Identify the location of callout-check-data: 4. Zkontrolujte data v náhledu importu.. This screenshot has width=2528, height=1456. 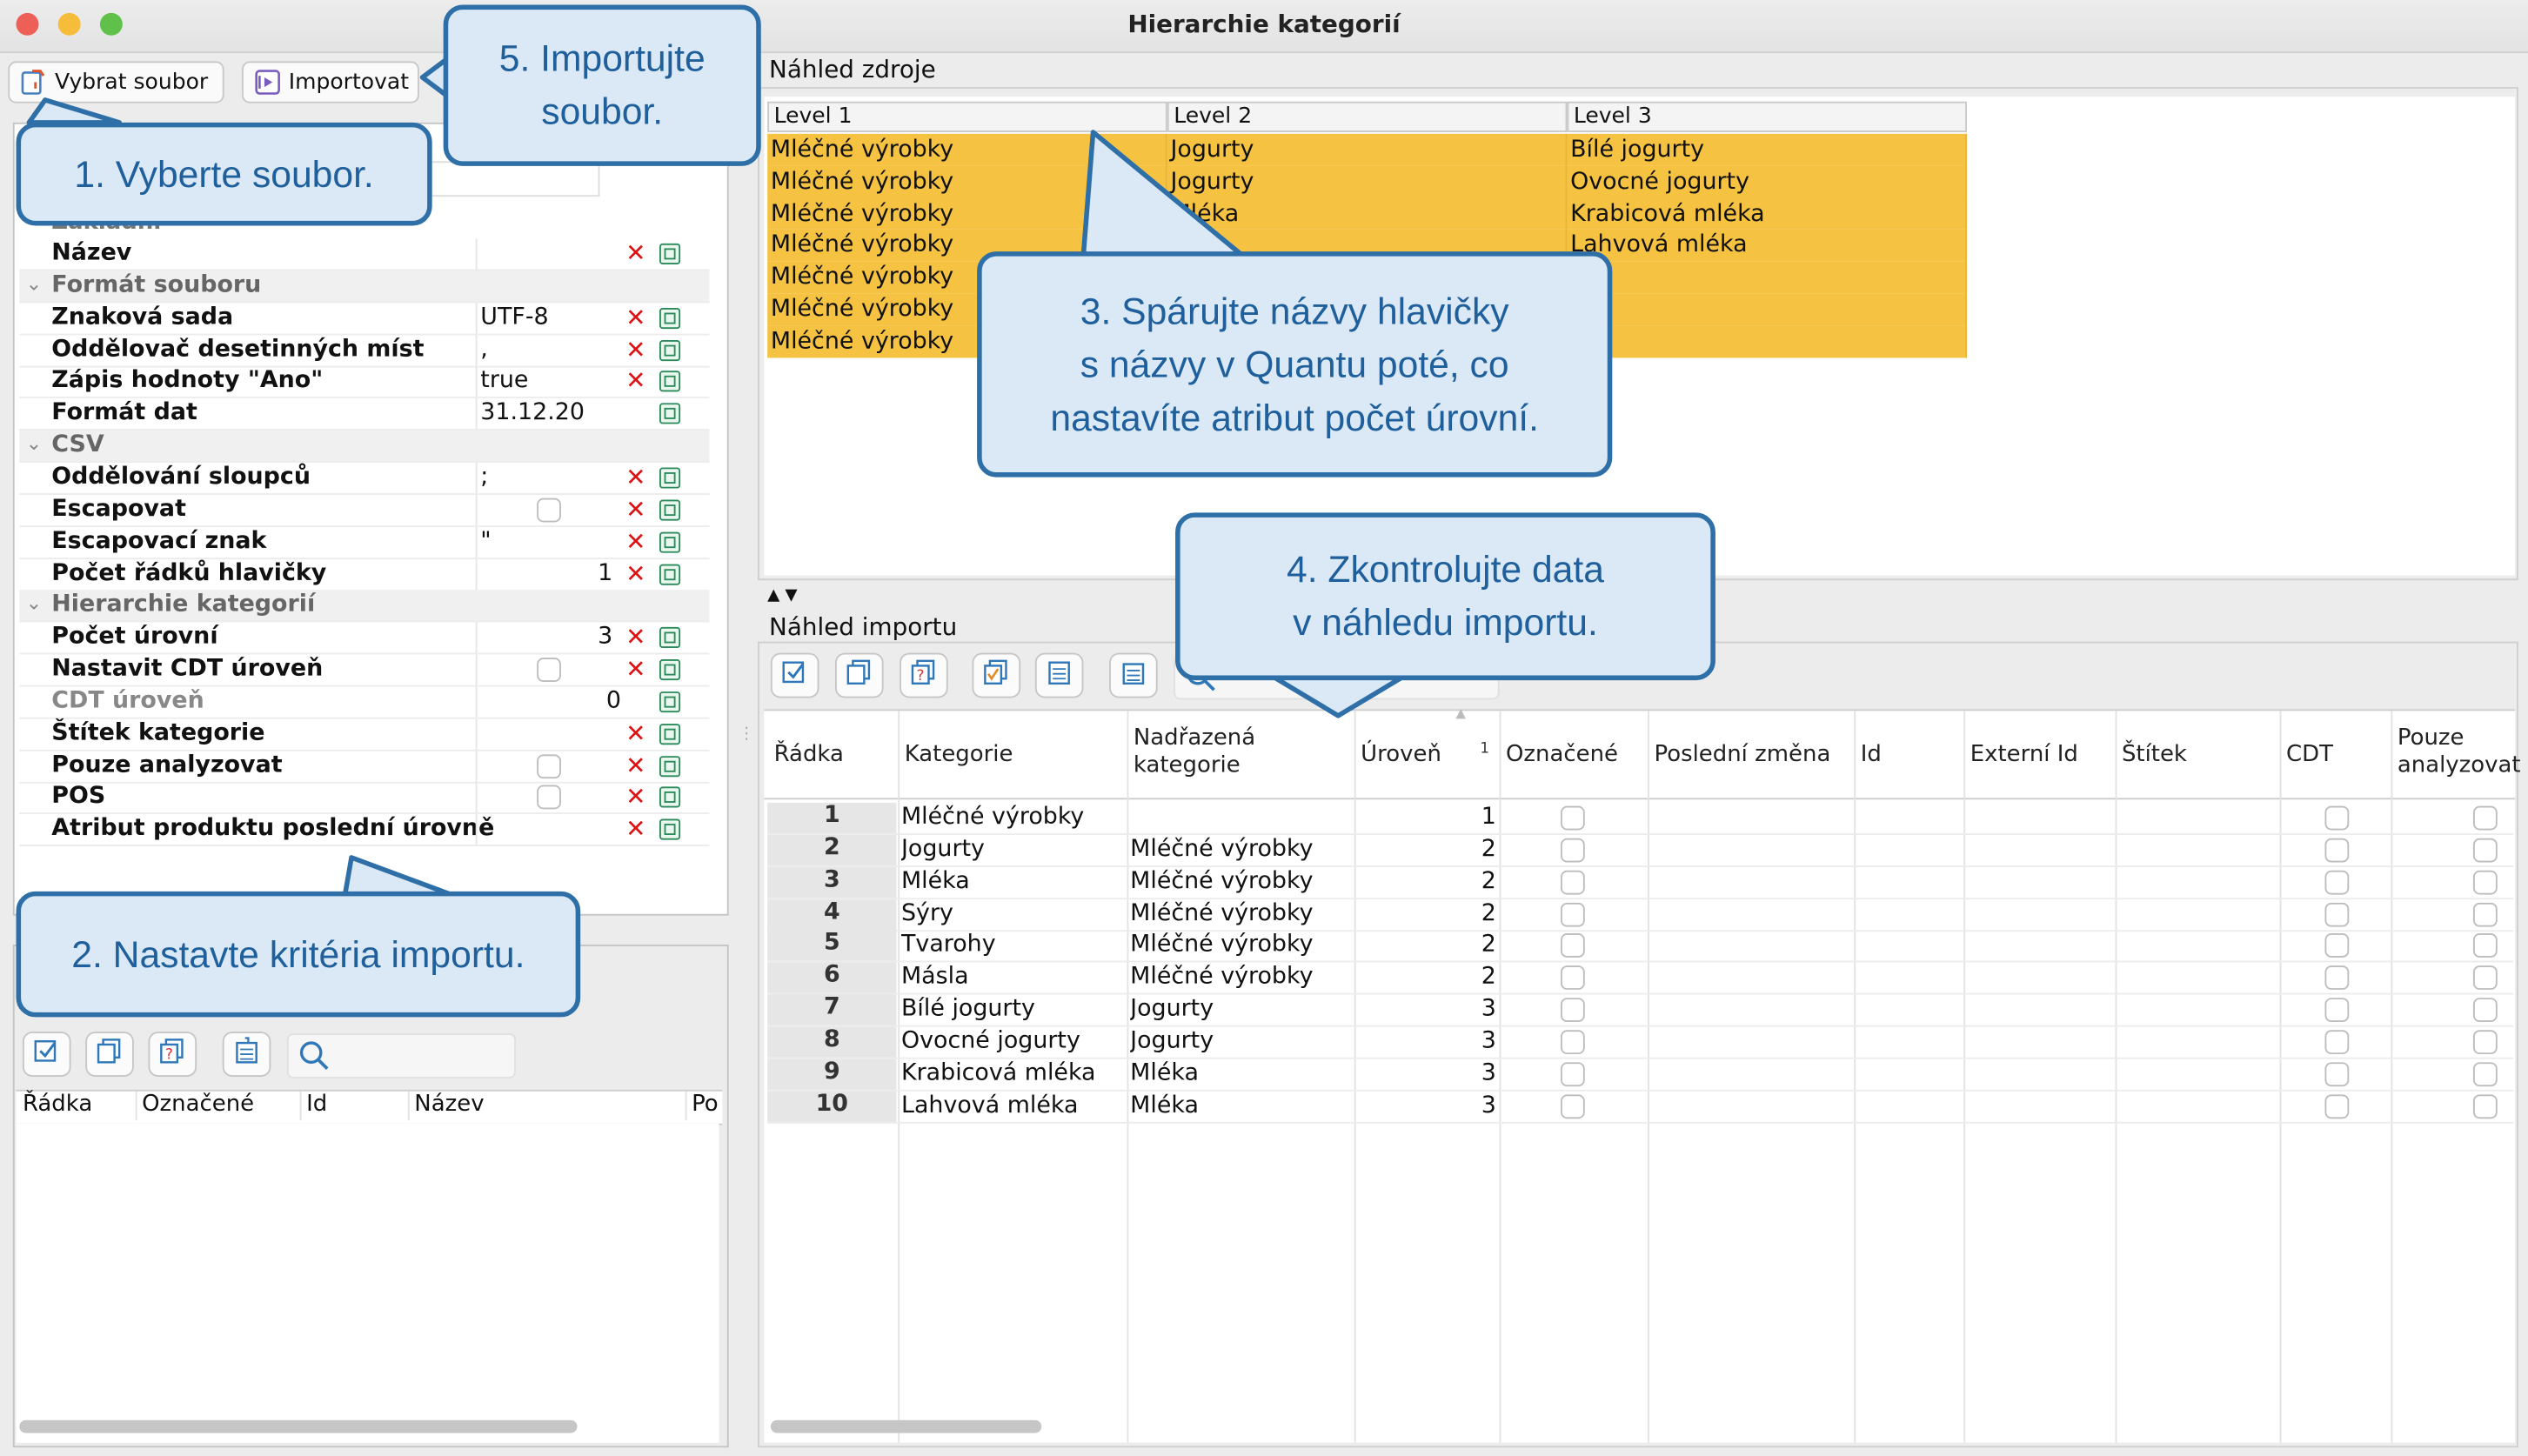
(1445, 596).